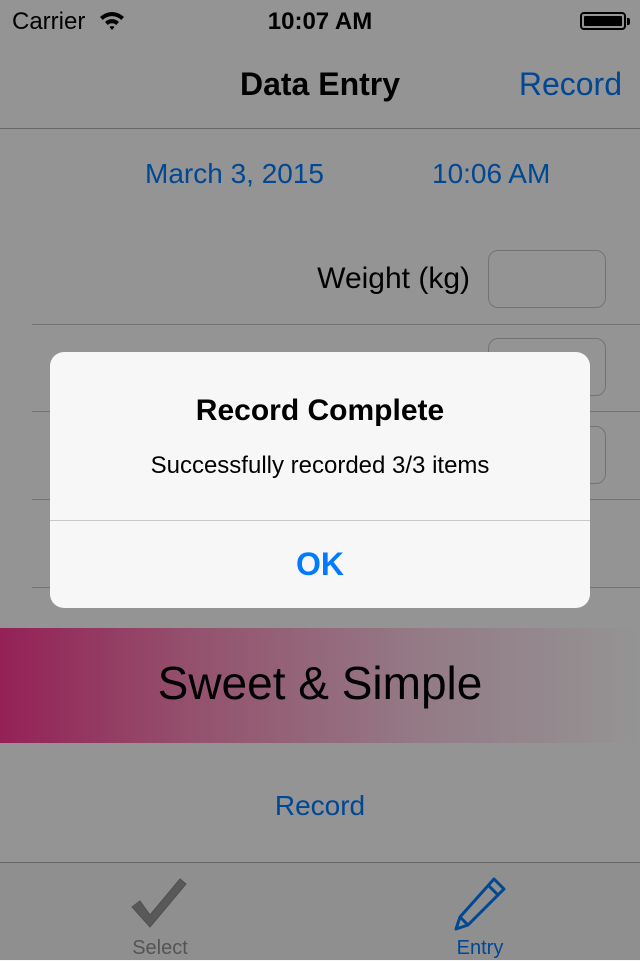 This screenshot has width=640, height=961. I want to click on alert-ok-button: OK, so click(320, 564).